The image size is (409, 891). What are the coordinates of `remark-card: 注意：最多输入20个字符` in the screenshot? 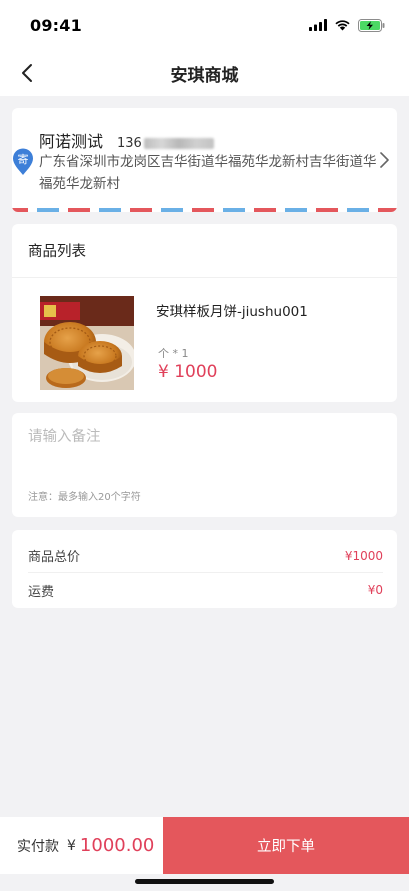 It's located at (204, 465).